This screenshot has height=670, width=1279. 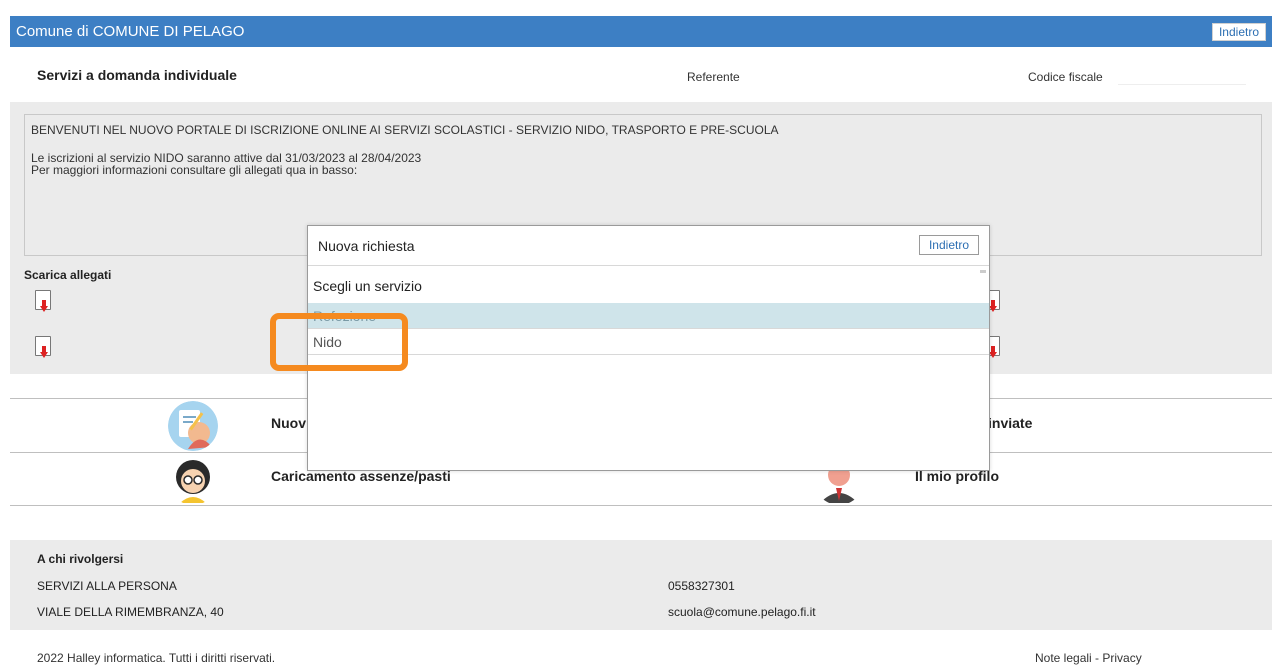 What do you see at coordinates (1088, 658) in the screenshot?
I see `legal-privacy-link: Note legali - Privacy` at bounding box center [1088, 658].